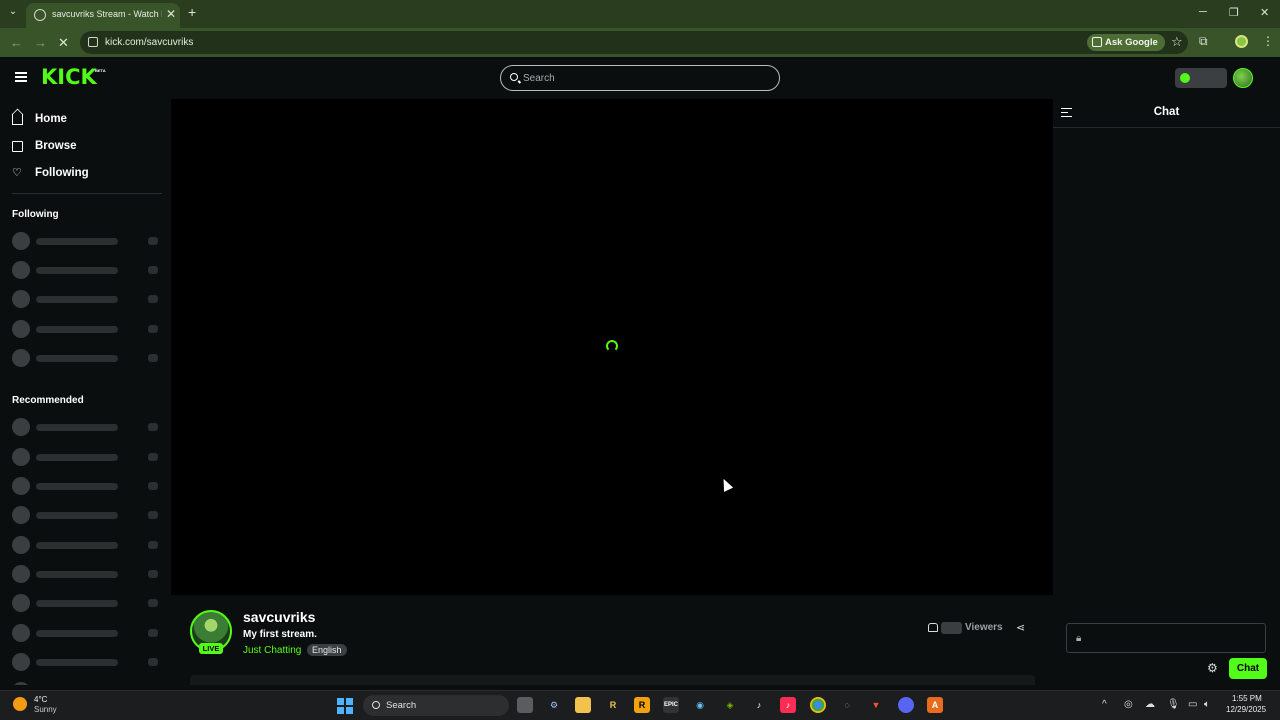  Describe the element at coordinates (700, 705) in the screenshot. I see `steam-icon: ◉` at that location.